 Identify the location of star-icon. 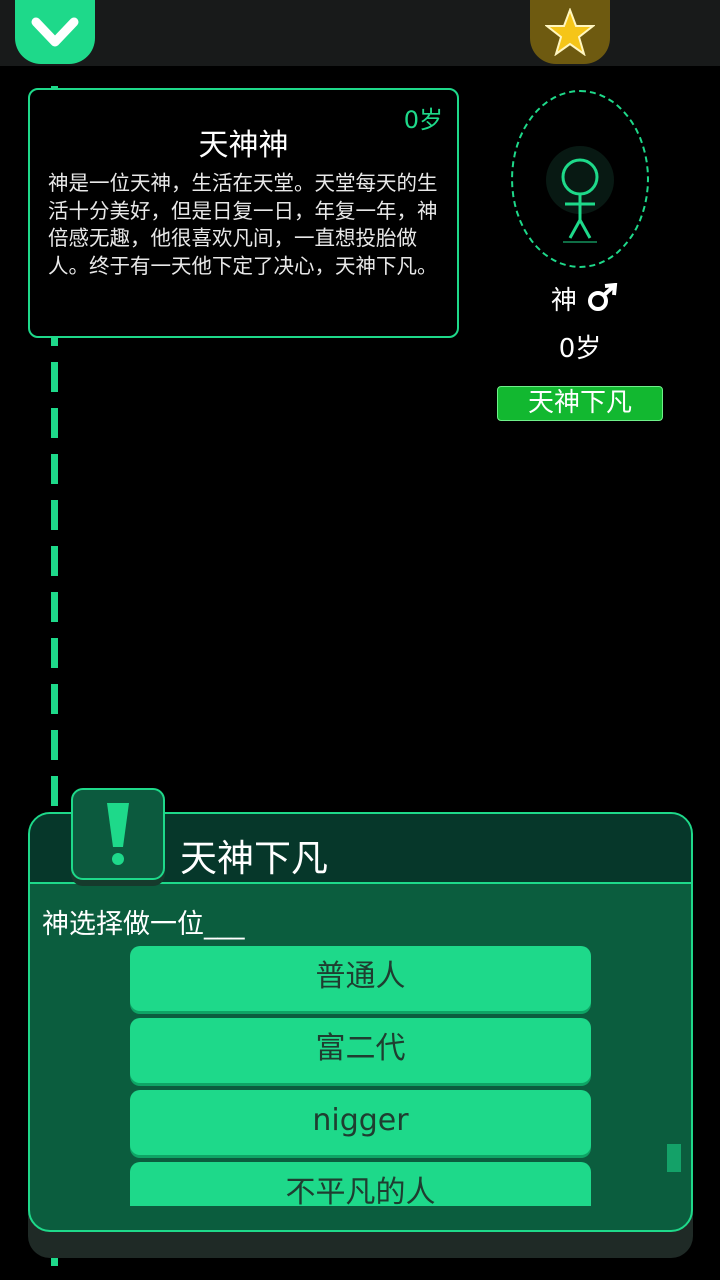
(570, 32).